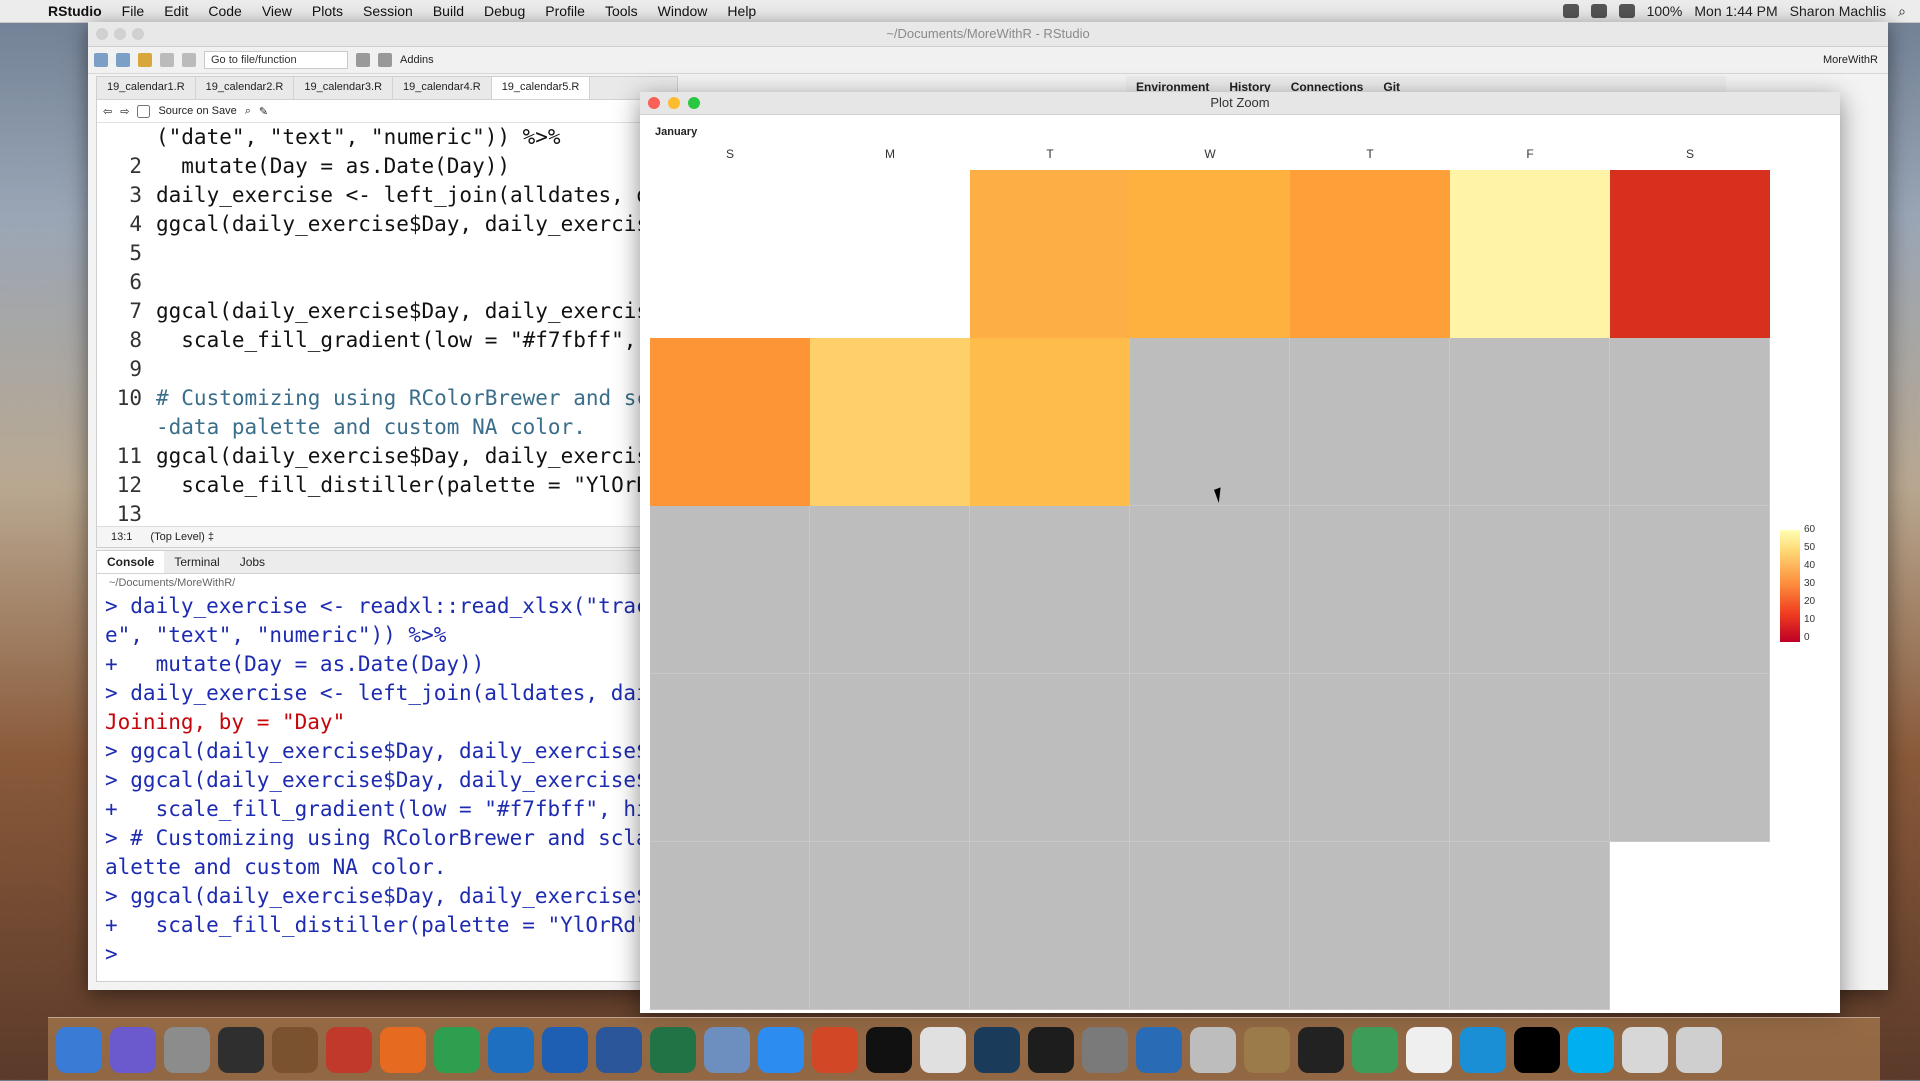 The image size is (1920, 1081). Describe the element at coordinates (1105, 1049) in the screenshot. I see `system-preferences-icon` at that location.